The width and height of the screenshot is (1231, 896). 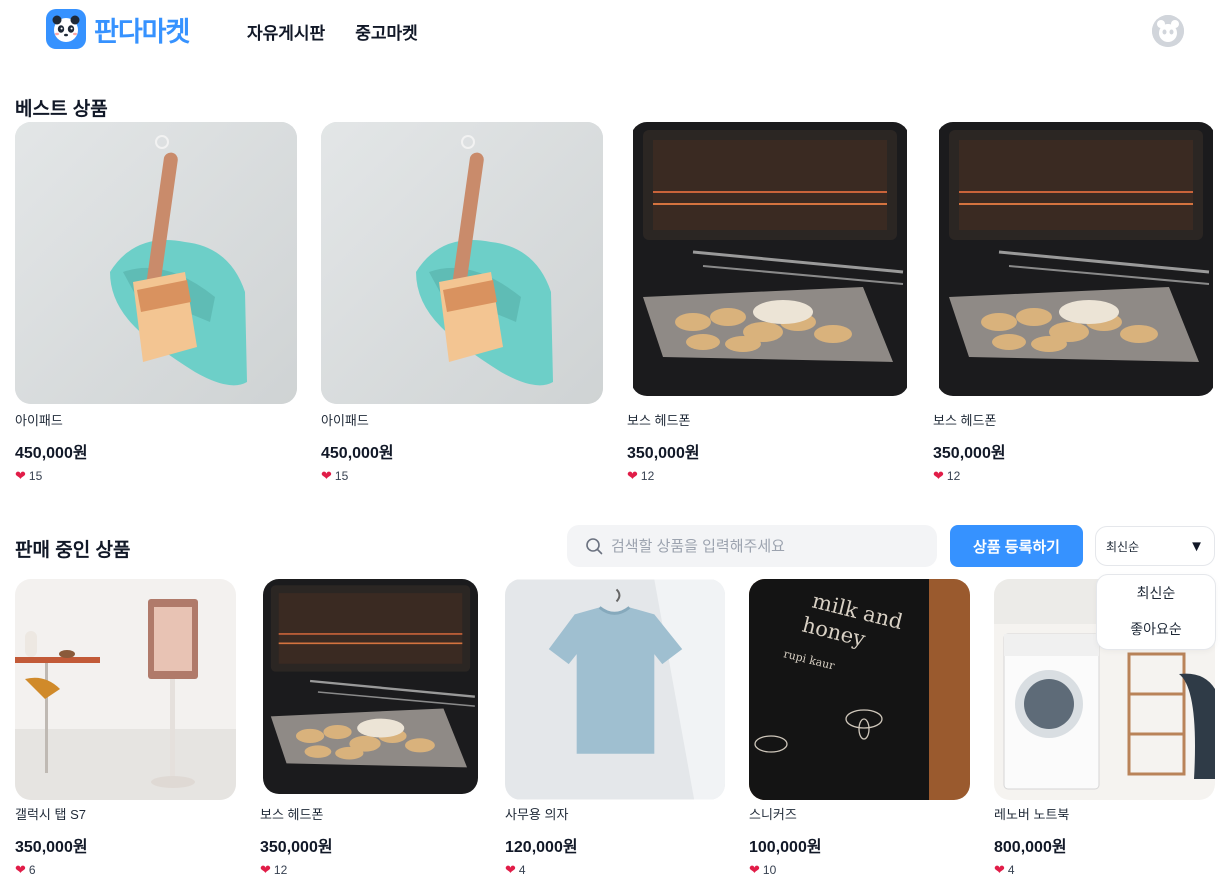 I want to click on avatar, so click(x=1168, y=31).